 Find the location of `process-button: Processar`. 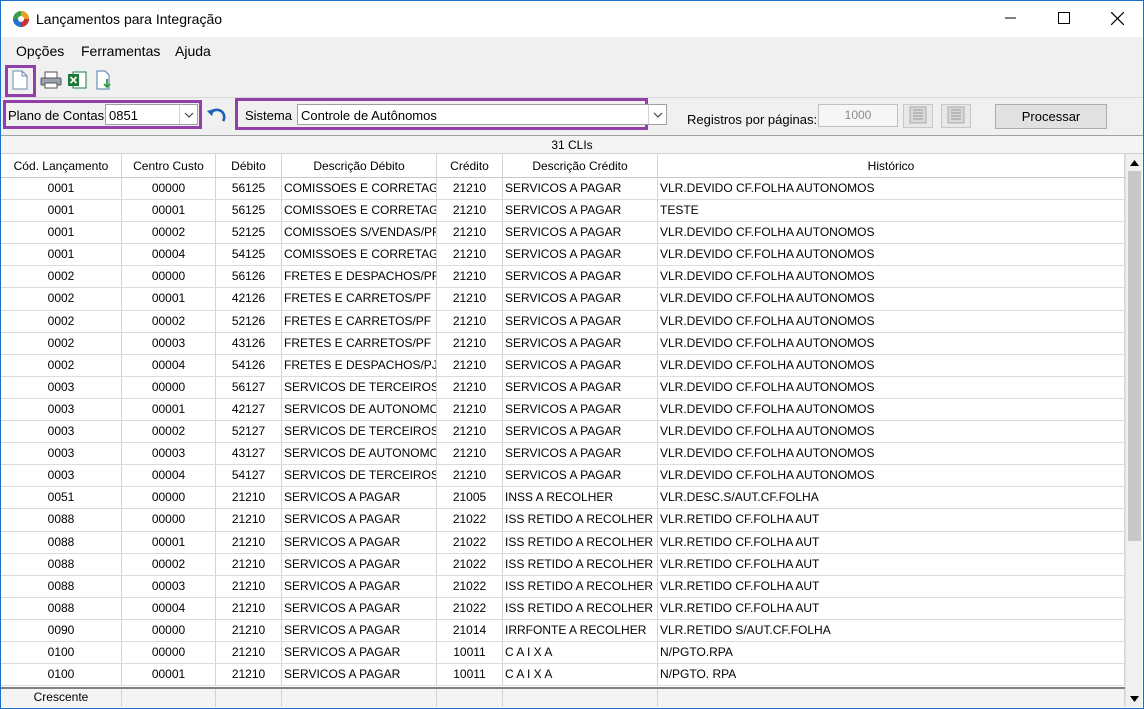

process-button: Processar is located at coordinates (1051, 116).